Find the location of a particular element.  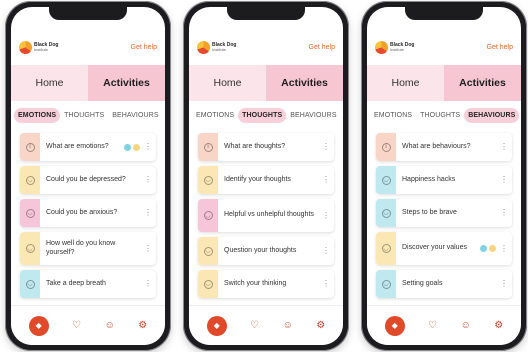

item-label: What are thoughts? is located at coordinates (255, 146).